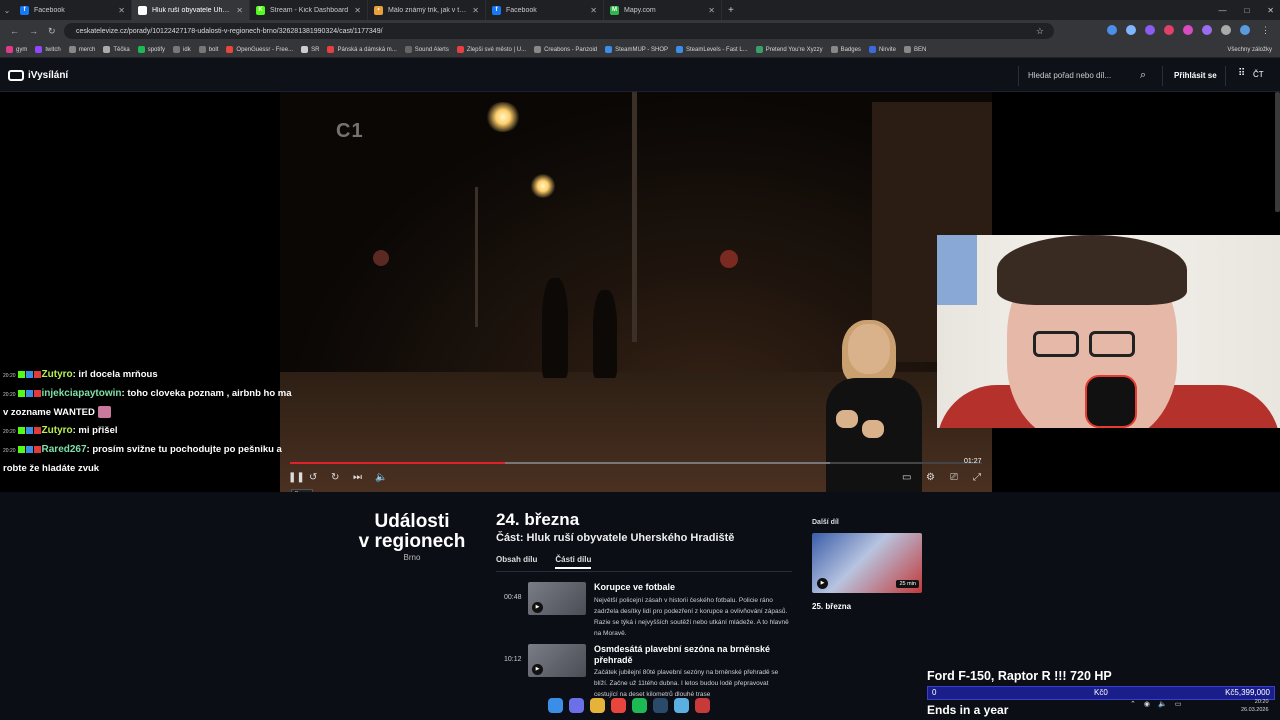  I want to click on bookmark-item: SR, so click(310, 49).